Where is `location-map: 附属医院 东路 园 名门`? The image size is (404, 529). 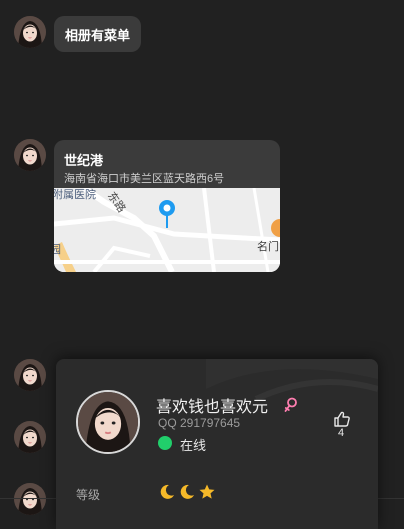 location-map: 附属医院 东路 园 名门 is located at coordinates (167, 228).